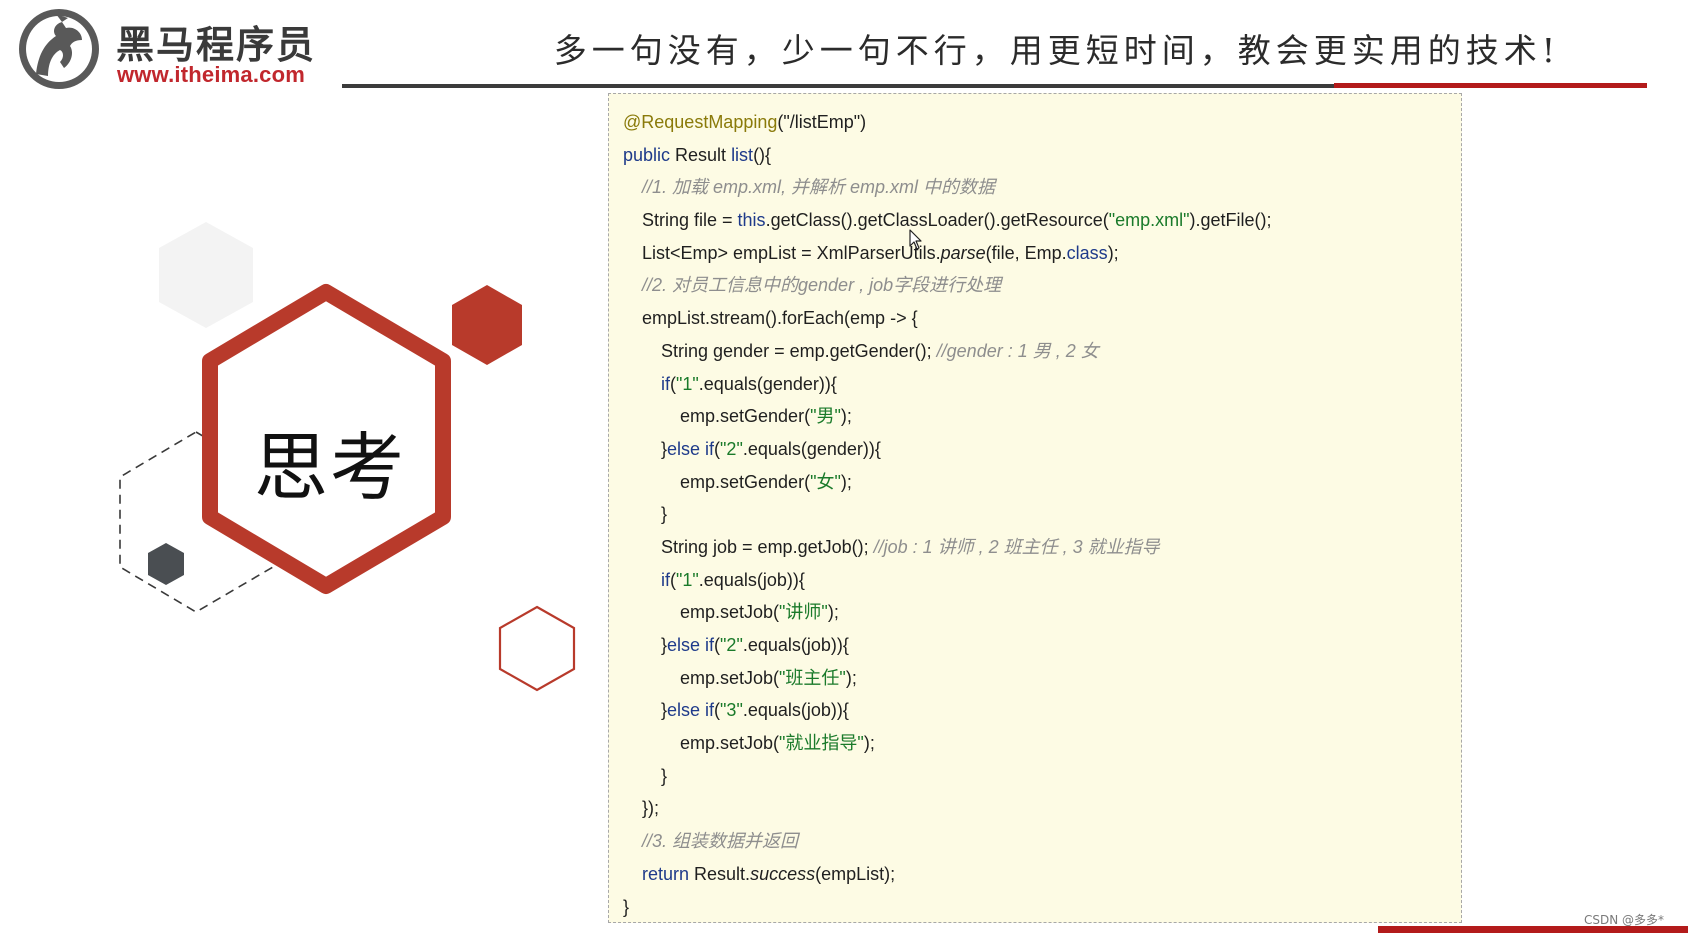 The height and width of the screenshot is (933, 1688). Describe the element at coordinates (733, 579) in the screenshot. I see `code-line: if("1".equals(job)){` at that location.